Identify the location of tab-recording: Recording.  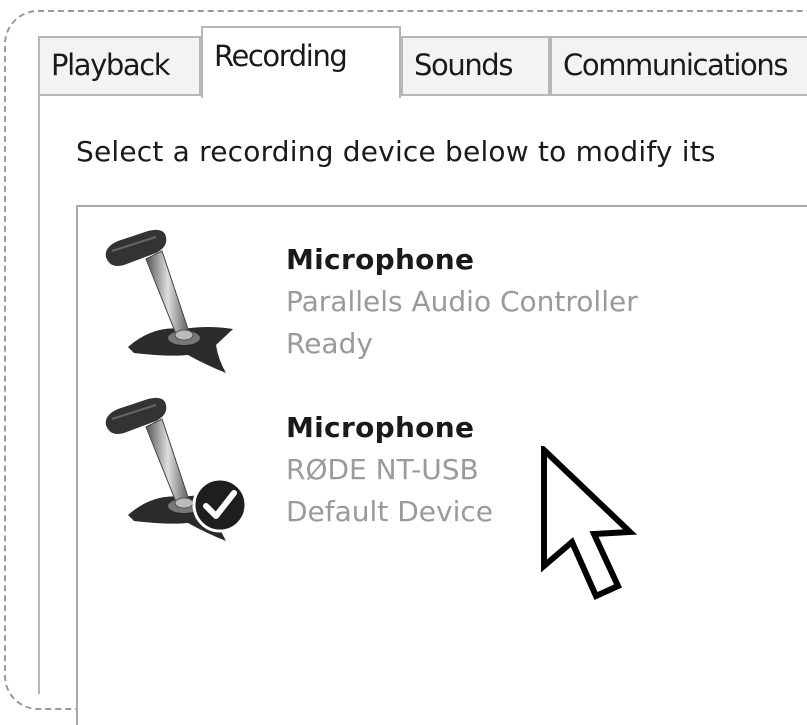
(301, 62).